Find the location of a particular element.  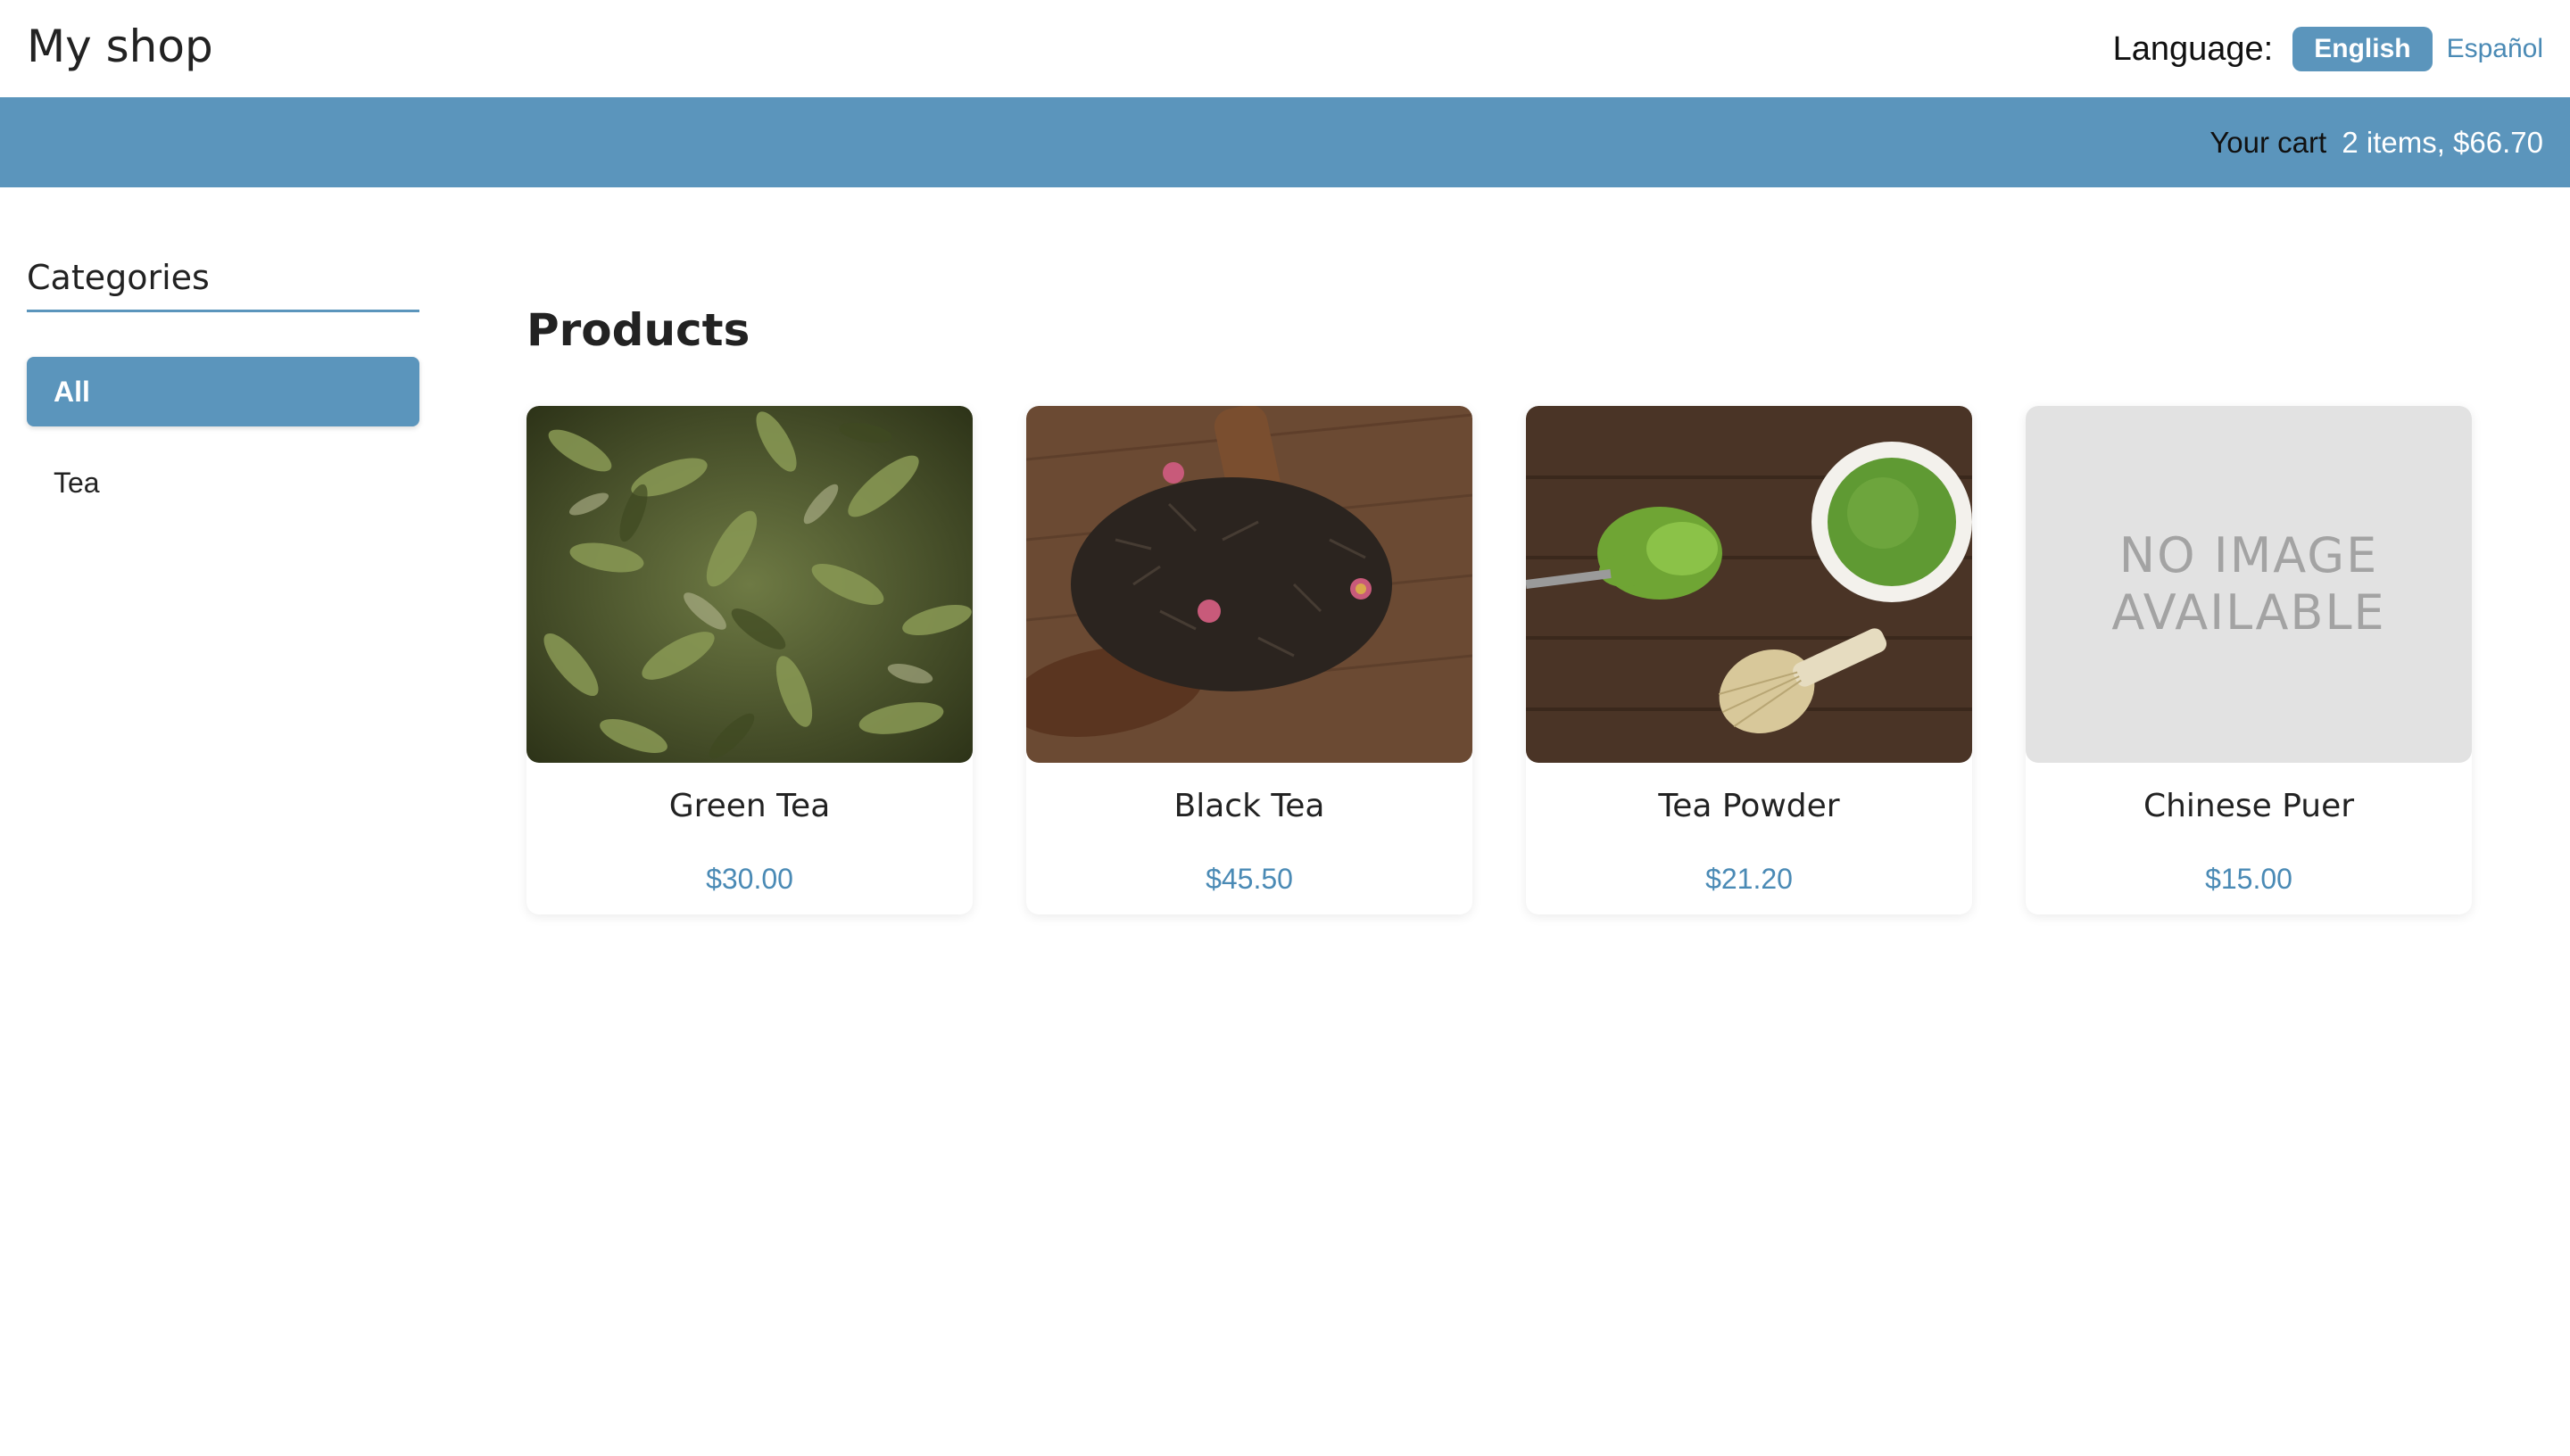

product-card-chinese-puer: NO IMAGE AVAILABLE Chinese Puer $15.00 is located at coordinates (2249, 660).